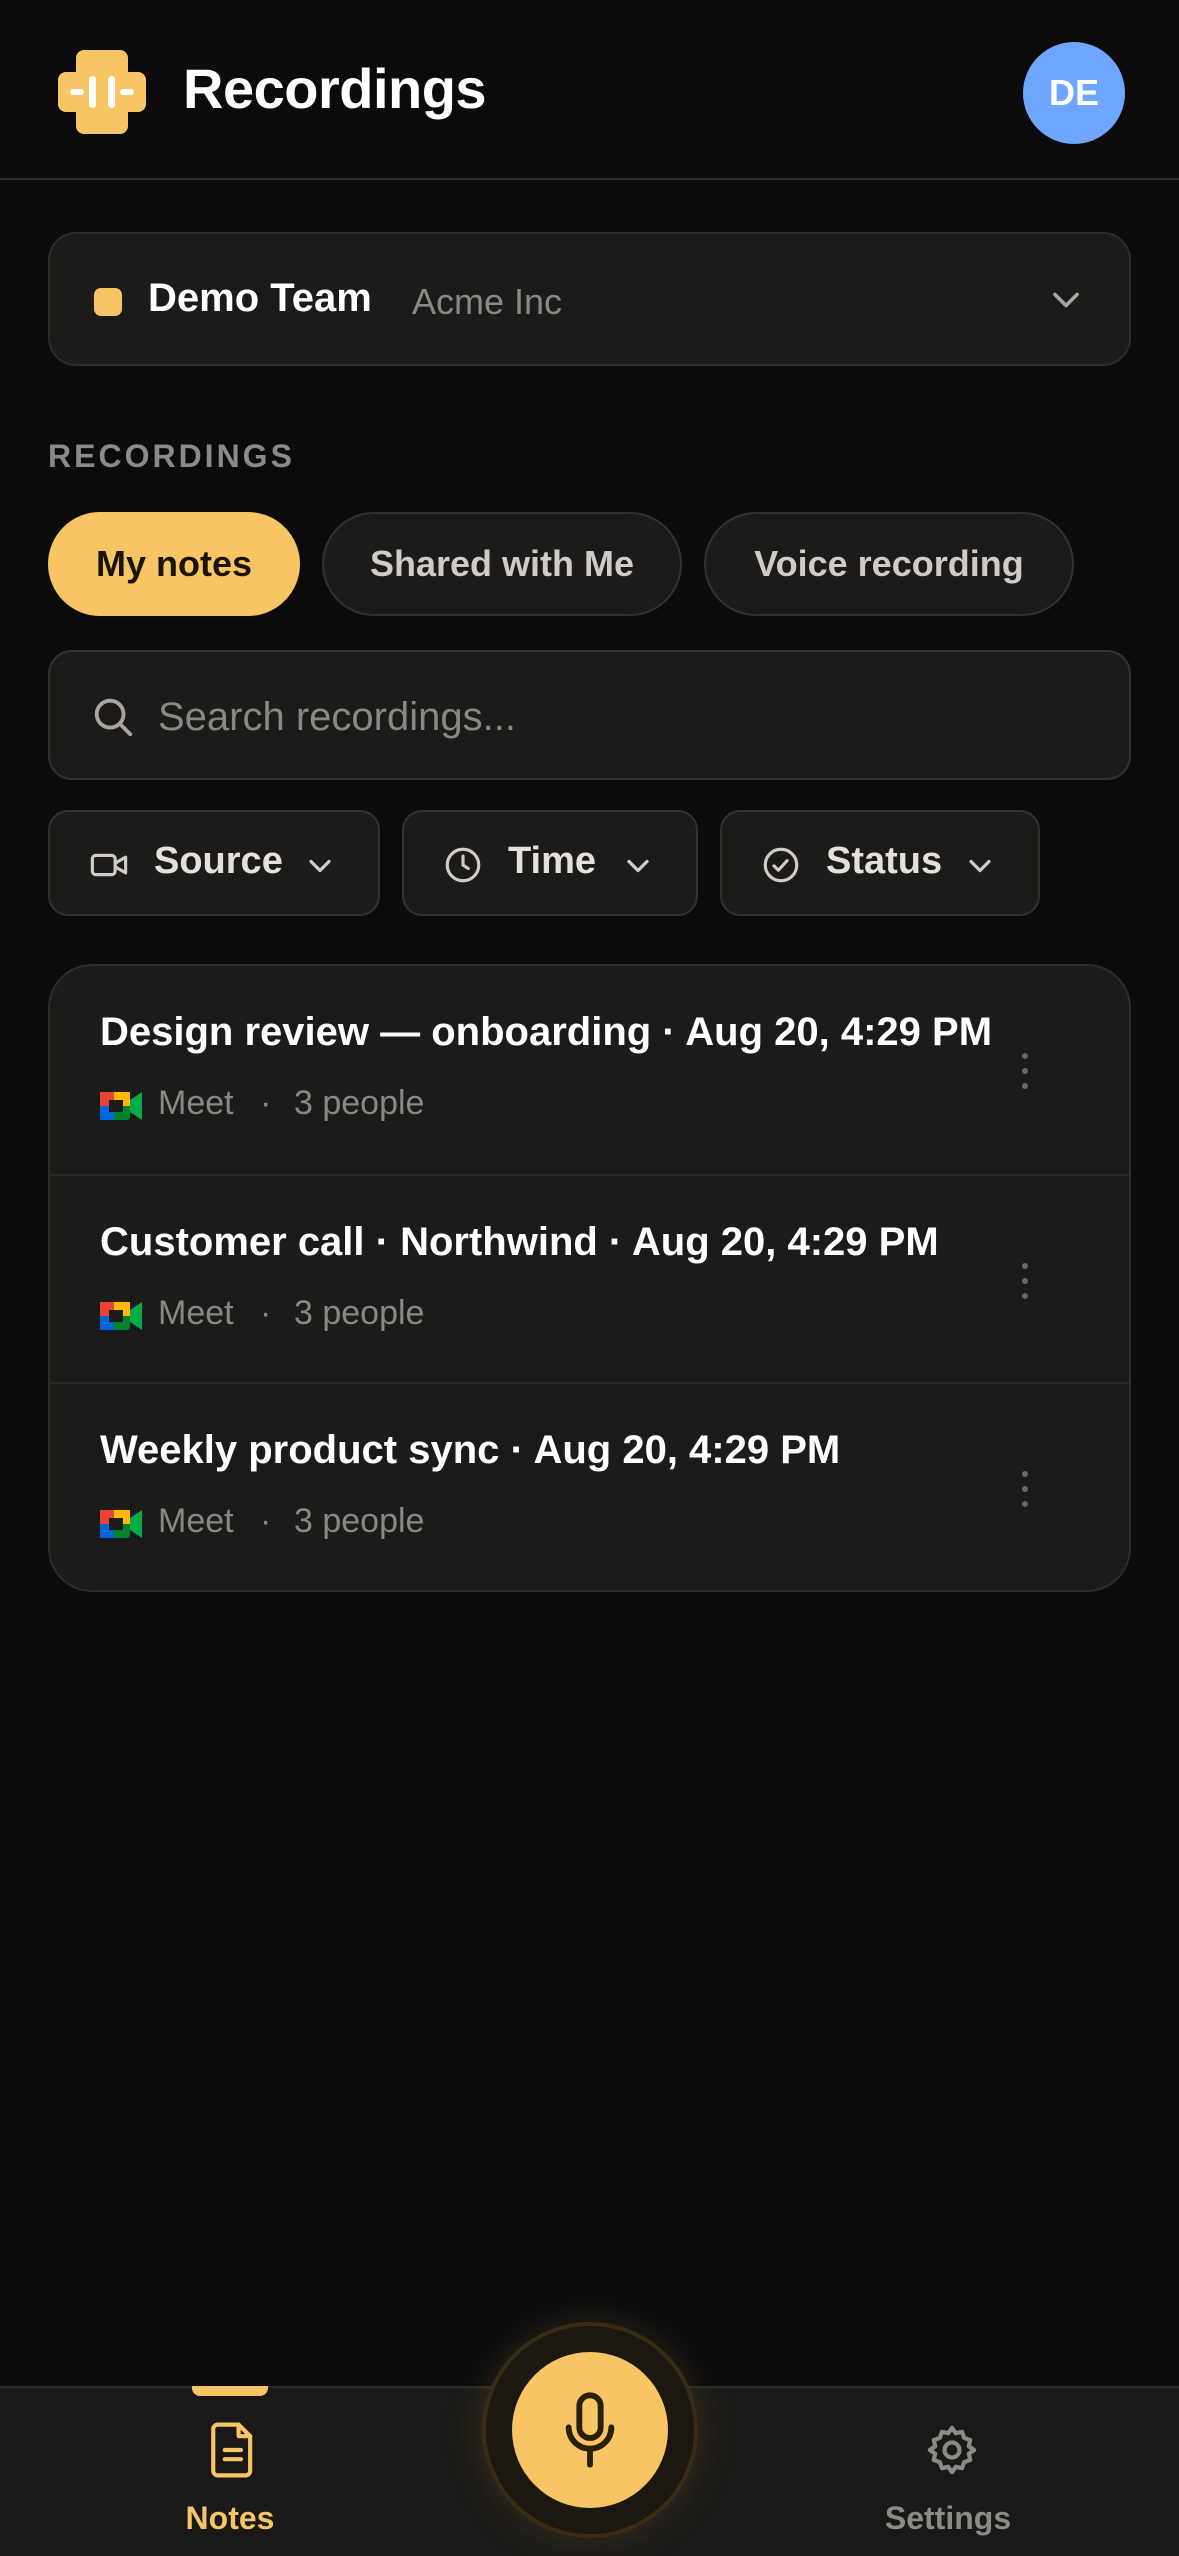 The image size is (1179, 2556). What do you see at coordinates (335, 88) in the screenshot?
I see `page-title: Recordings` at bounding box center [335, 88].